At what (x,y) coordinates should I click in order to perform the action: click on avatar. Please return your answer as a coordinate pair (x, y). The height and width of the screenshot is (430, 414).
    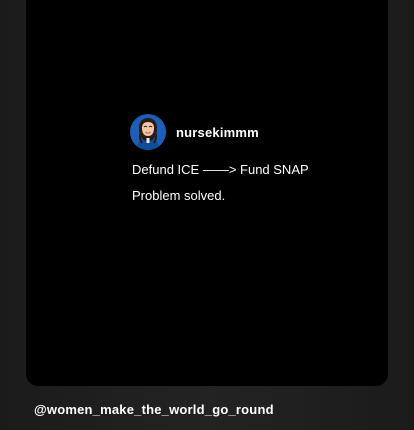
    Looking at the image, I should click on (148, 132).